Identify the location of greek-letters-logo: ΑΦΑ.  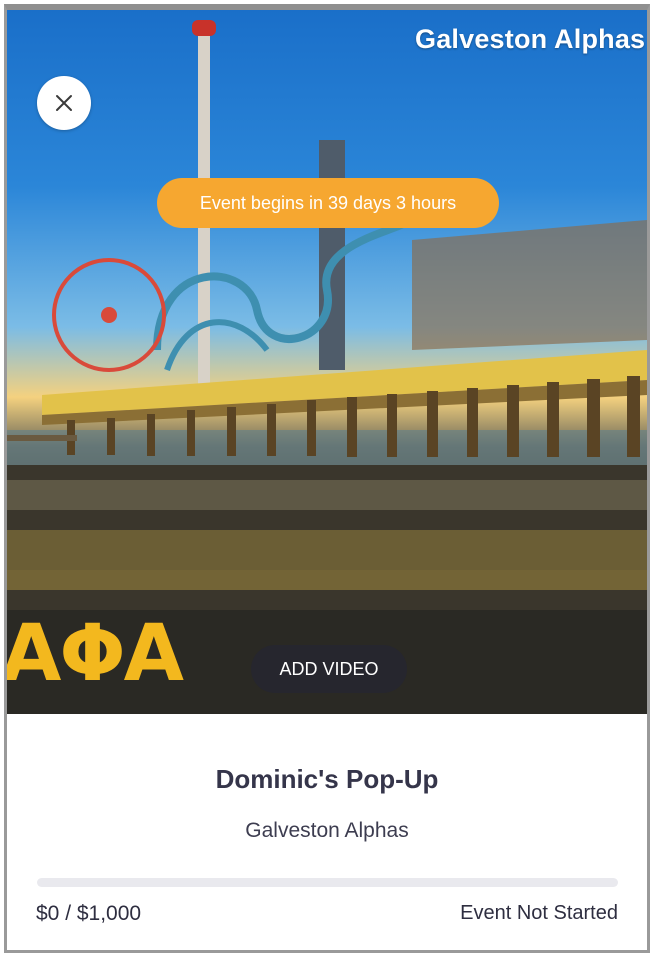
(95, 654).